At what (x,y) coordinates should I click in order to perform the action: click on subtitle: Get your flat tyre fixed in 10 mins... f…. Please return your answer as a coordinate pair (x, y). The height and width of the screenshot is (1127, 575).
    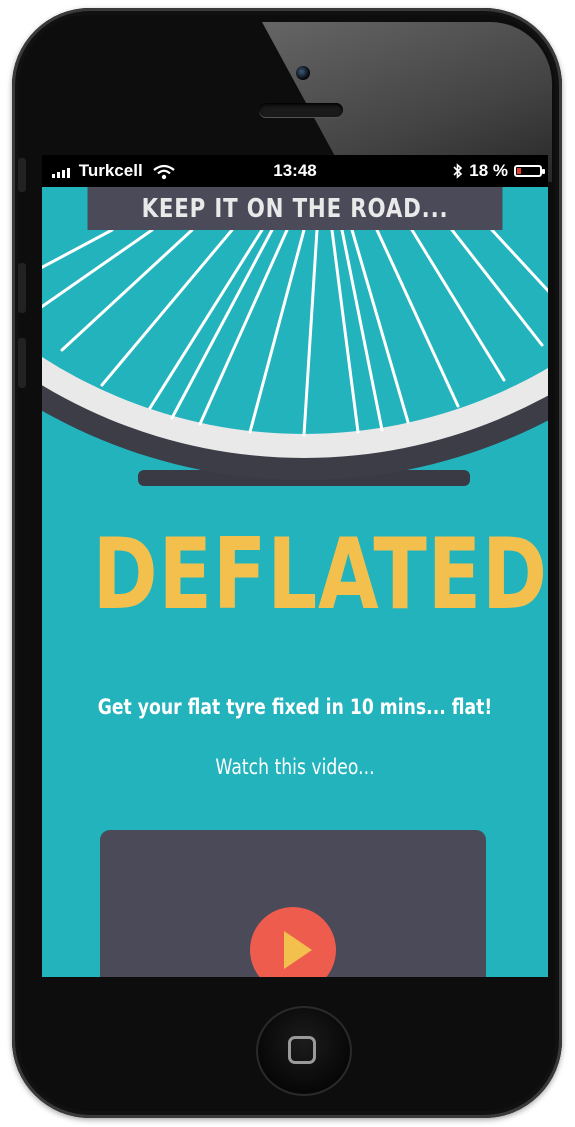
    Looking at the image, I should click on (295, 707).